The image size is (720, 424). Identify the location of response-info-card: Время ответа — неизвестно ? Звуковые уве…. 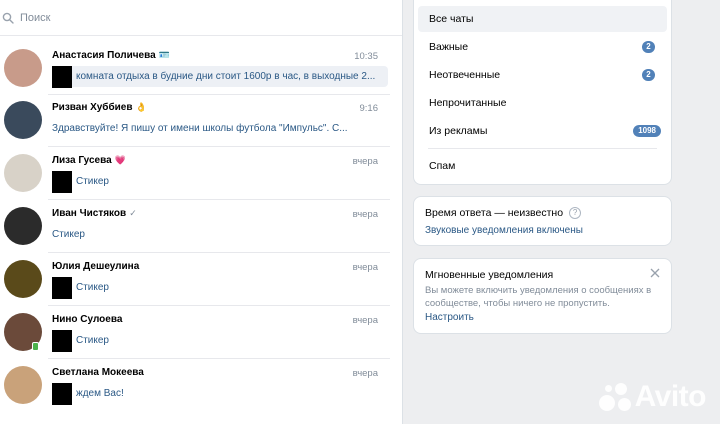
(542, 221).